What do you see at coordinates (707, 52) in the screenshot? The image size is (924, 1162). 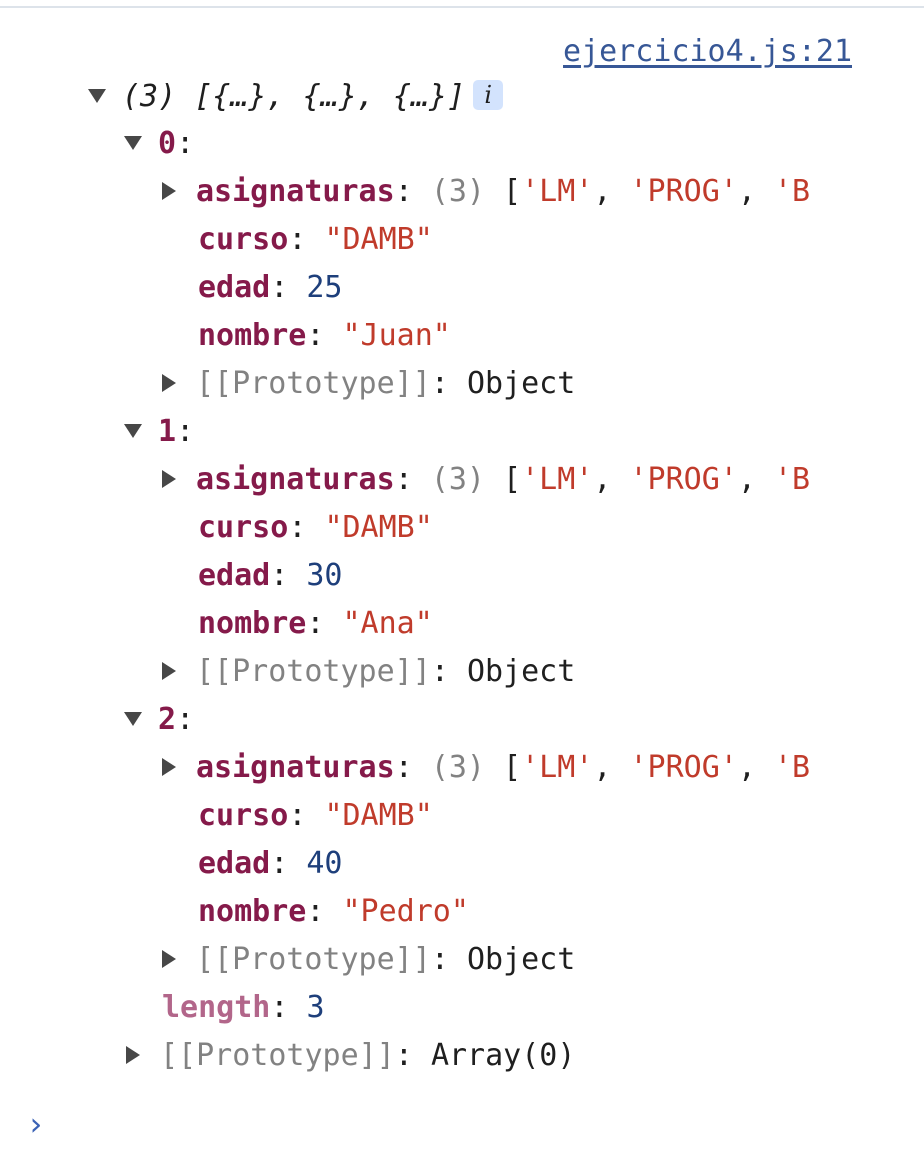 I see `source-link: ejercicio4.js:21` at bounding box center [707, 52].